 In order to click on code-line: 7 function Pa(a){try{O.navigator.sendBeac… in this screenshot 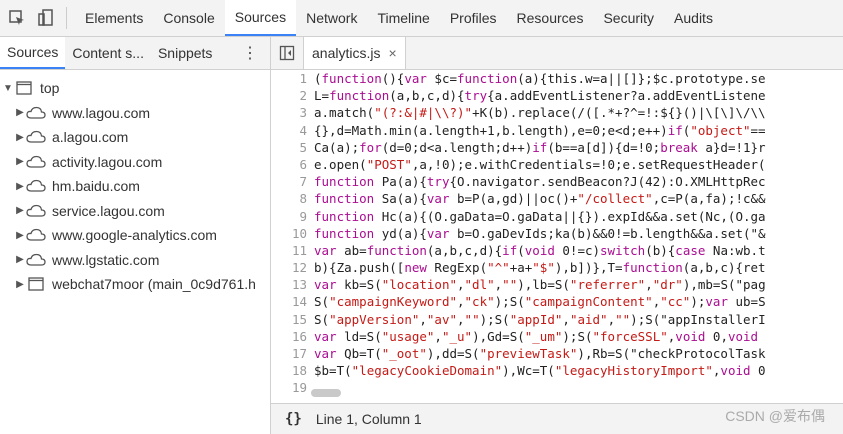, I will do `click(557, 181)`.